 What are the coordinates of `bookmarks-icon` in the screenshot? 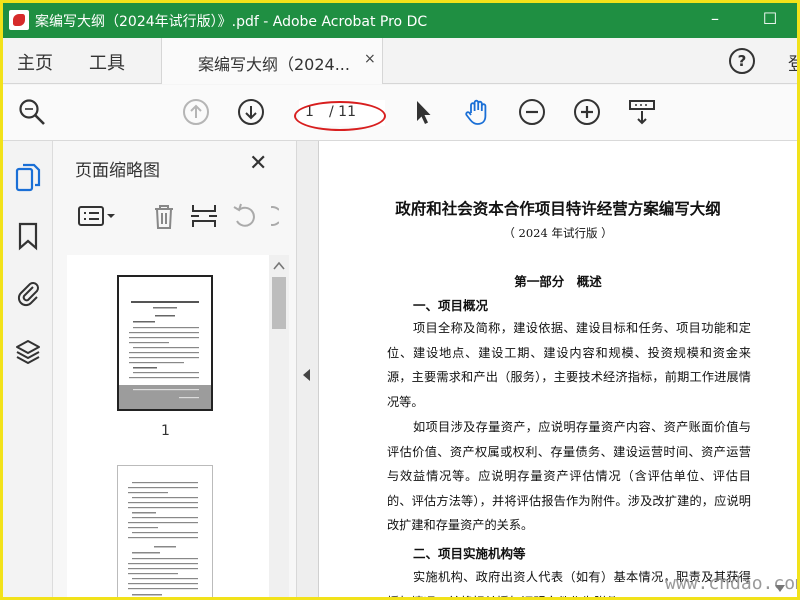 It's located at (28, 236).